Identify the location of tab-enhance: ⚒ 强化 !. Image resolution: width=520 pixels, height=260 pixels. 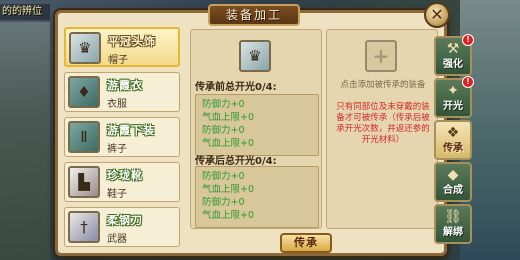
(454, 55).